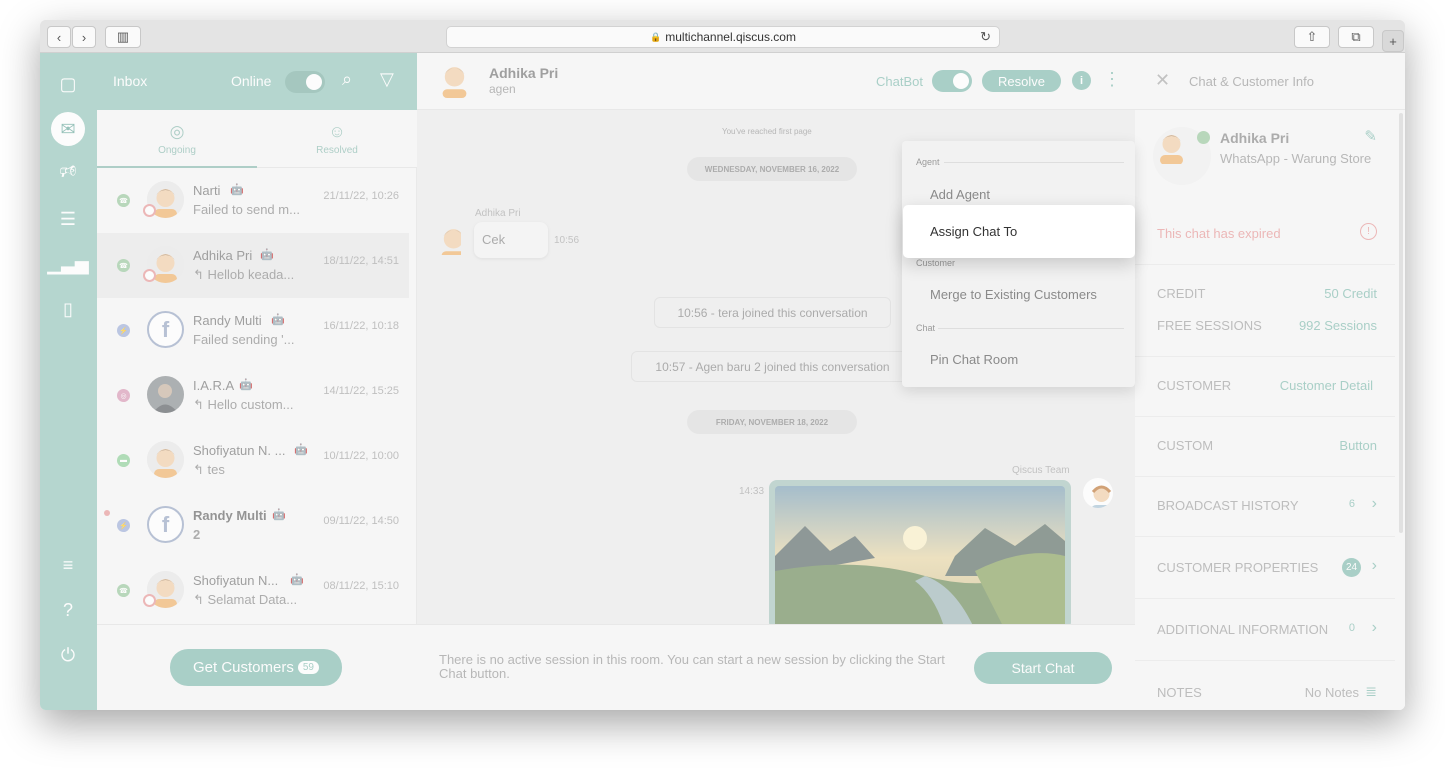 The height and width of the screenshot is (770, 1445). What do you see at coordinates (123, 37) in the screenshot?
I see `sidebar-toggle-icon: ▥` at bounding box center [123, 37].